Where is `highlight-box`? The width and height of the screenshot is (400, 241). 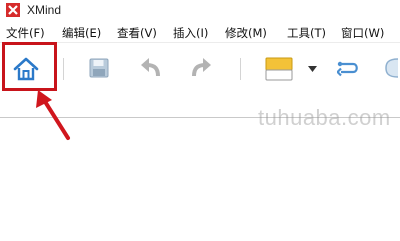
highlight-box is located at coordinates (29, 66).